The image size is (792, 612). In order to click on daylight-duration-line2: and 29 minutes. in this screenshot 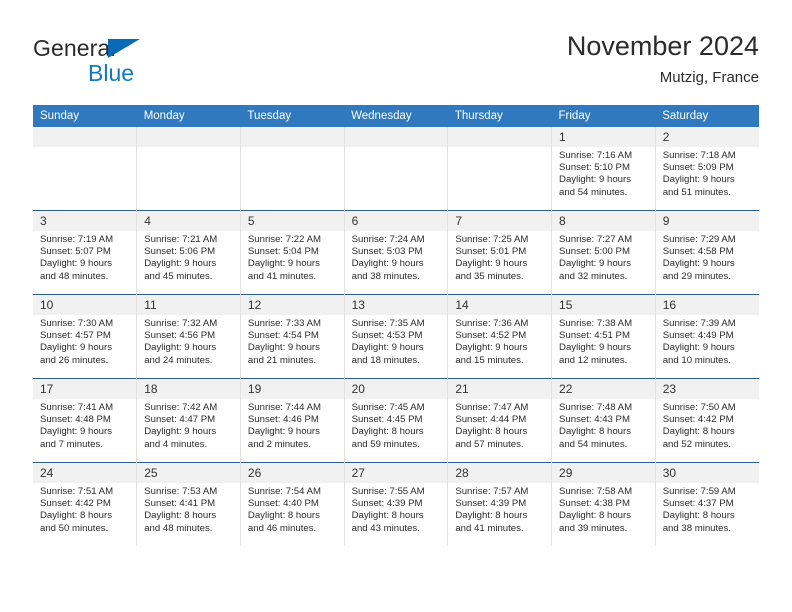, I will do `click(696, 276)`.